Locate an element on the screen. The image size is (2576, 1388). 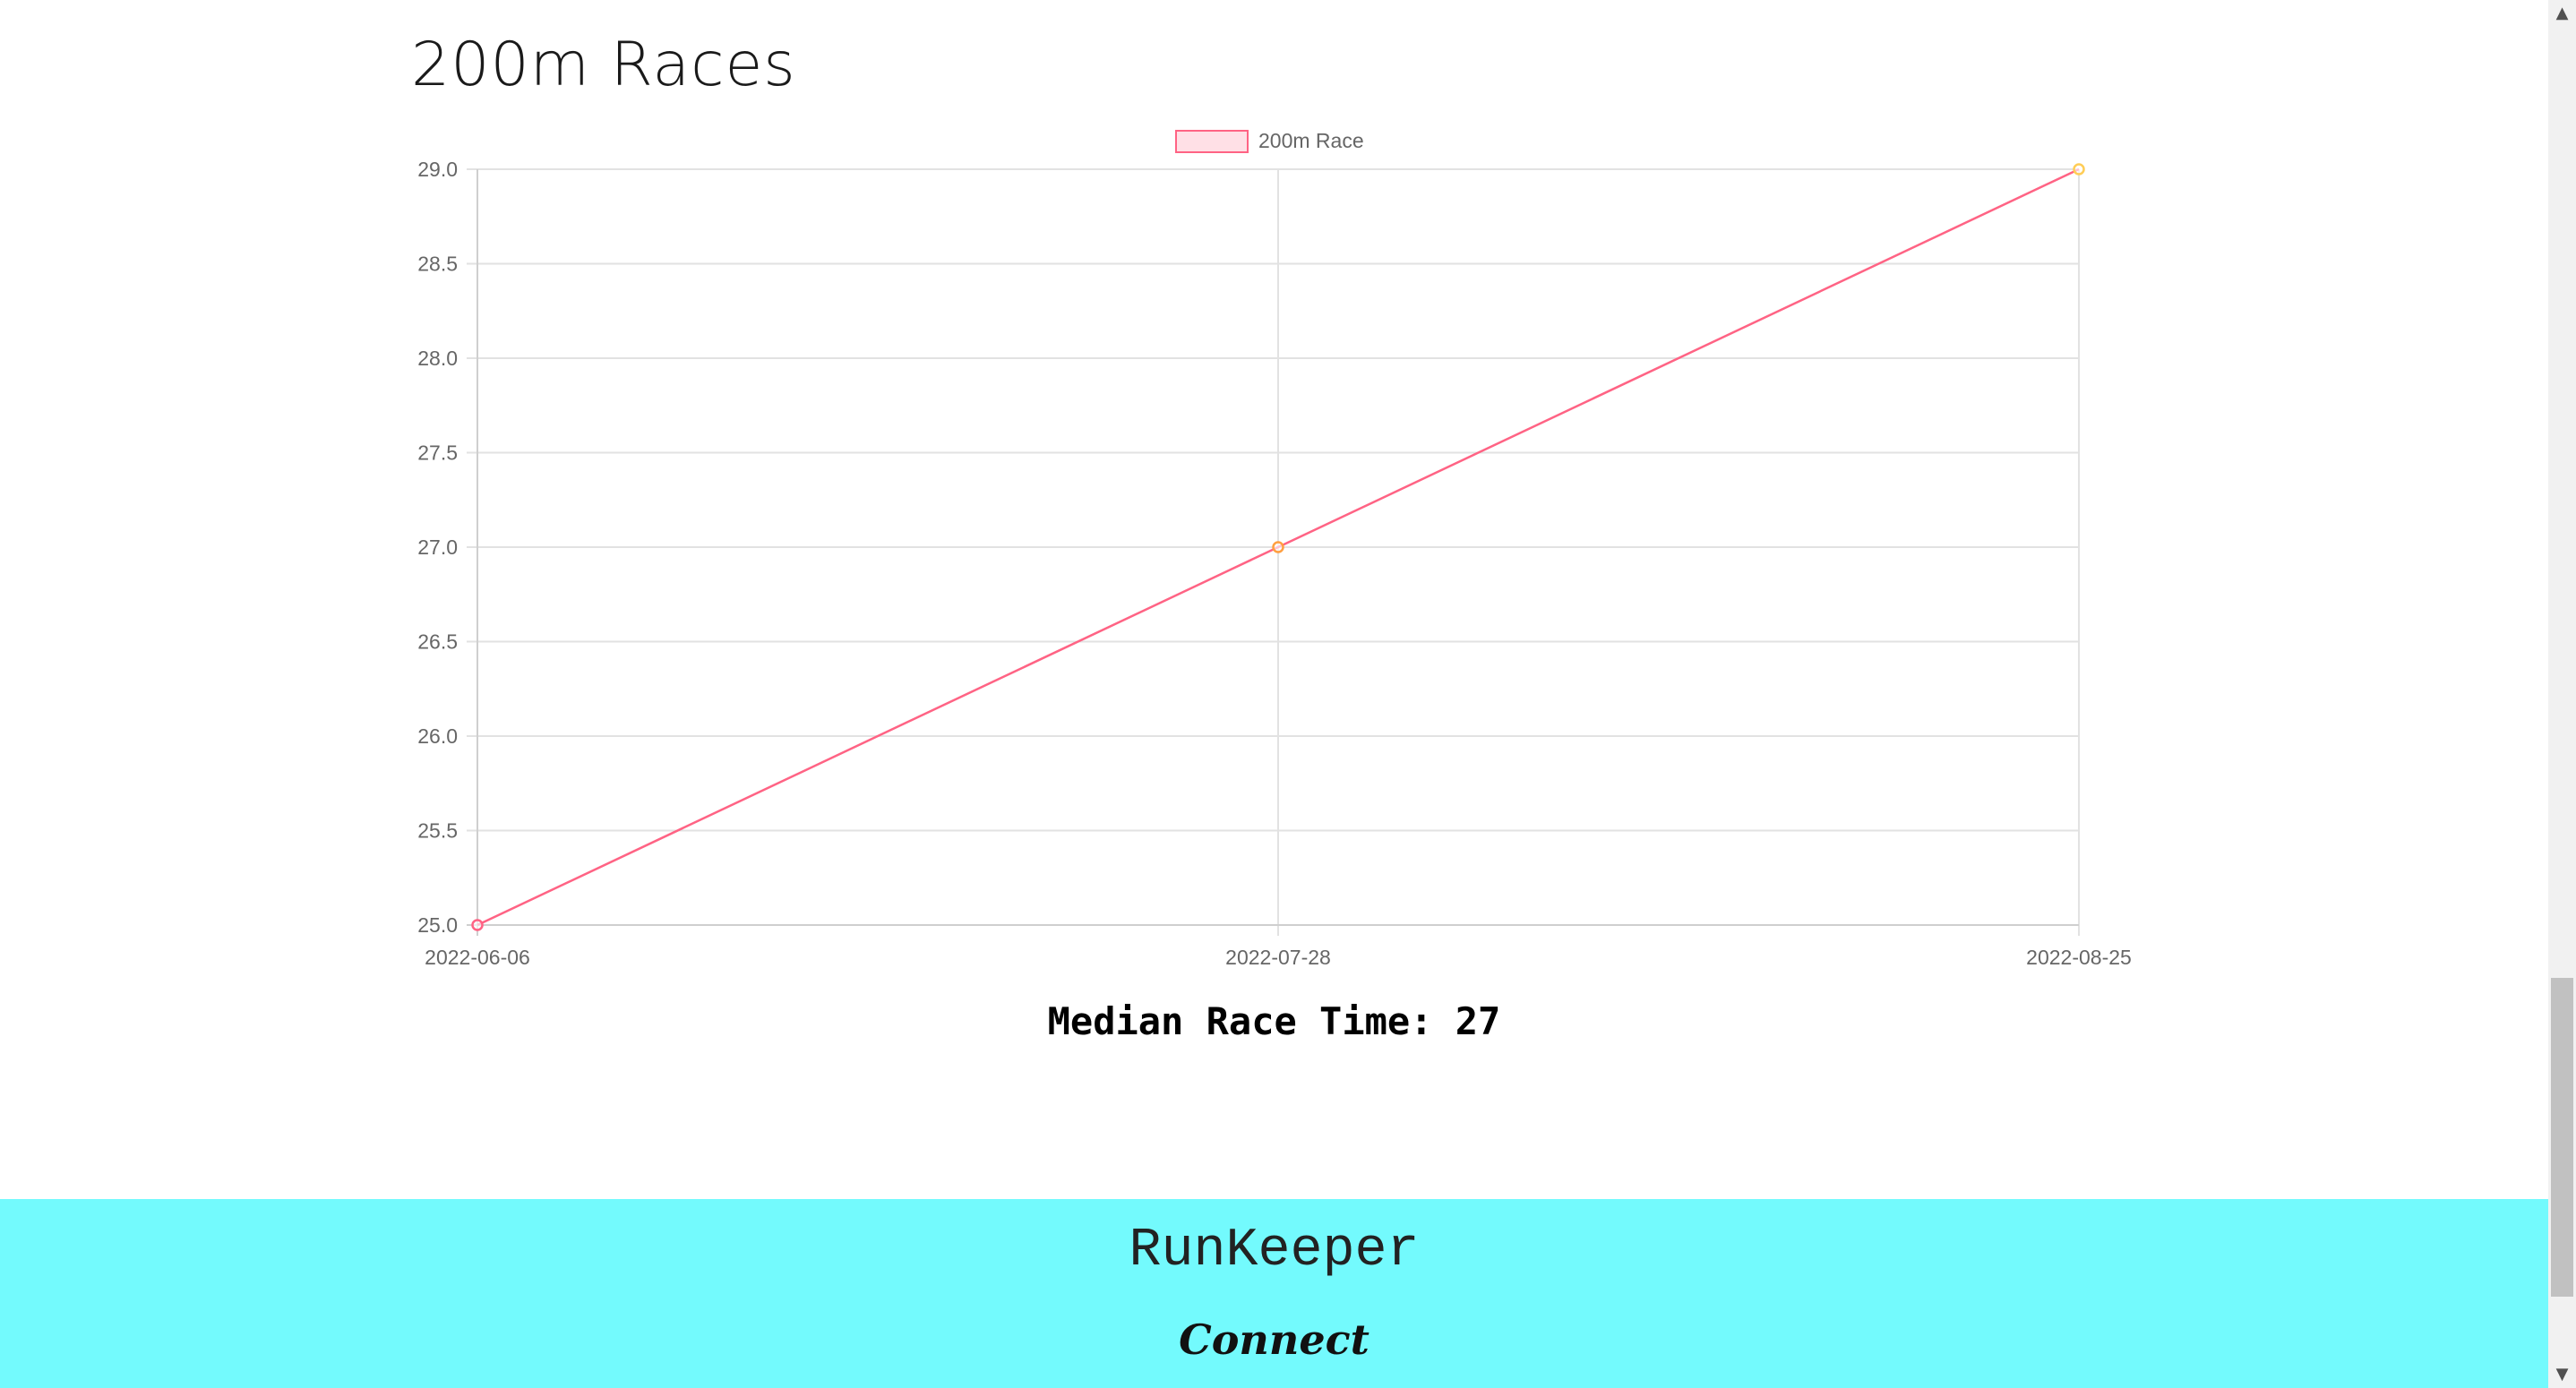
y-tick-label: 26.5 is located at coordinates (437, 642).